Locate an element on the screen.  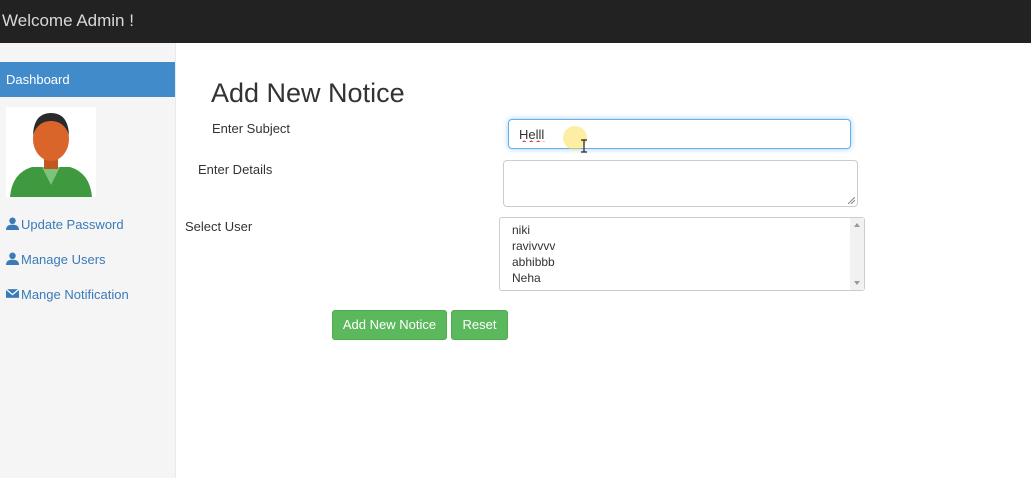
user-option: niki is located at coordinates (521, 230).